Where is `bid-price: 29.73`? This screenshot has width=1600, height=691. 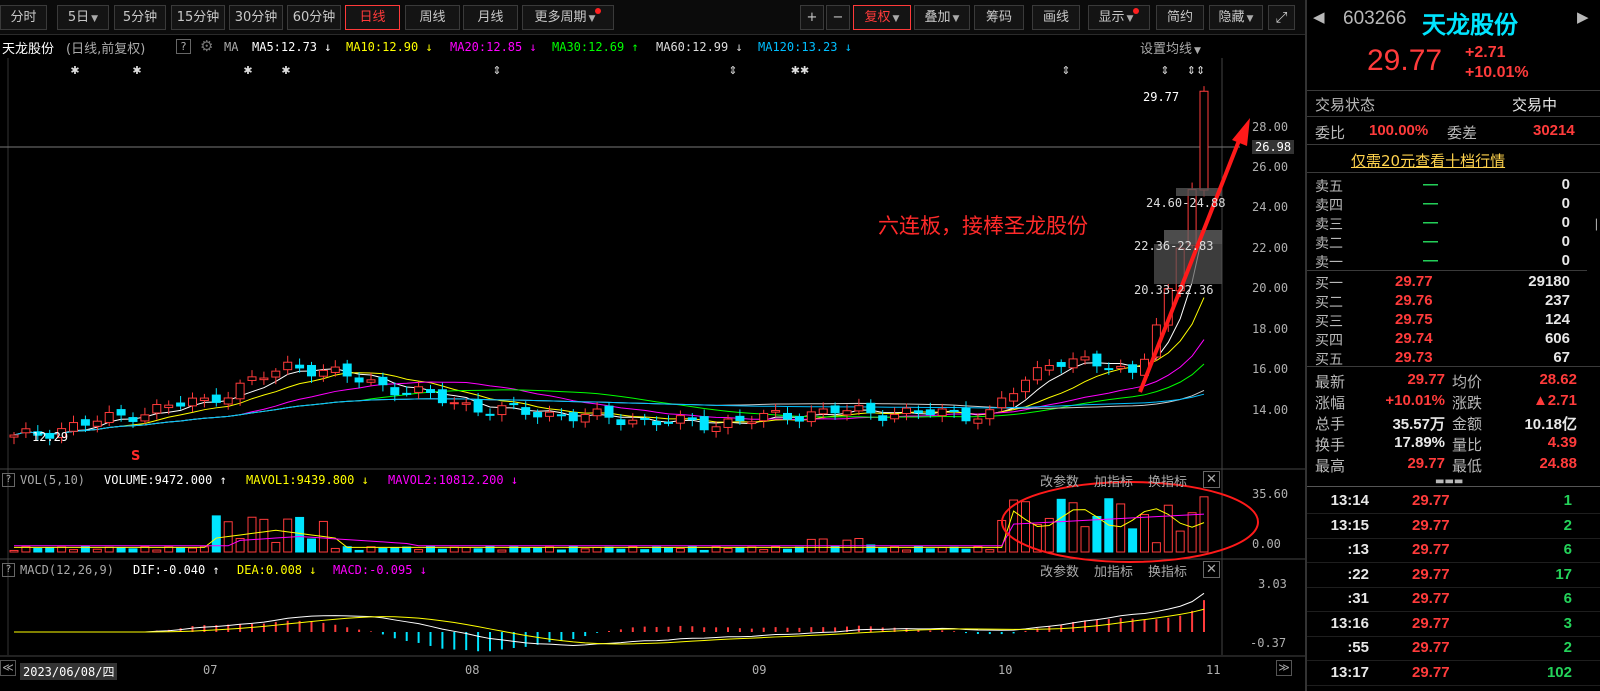
bid-price: 29.73 is located at coordinates (1414, 357).